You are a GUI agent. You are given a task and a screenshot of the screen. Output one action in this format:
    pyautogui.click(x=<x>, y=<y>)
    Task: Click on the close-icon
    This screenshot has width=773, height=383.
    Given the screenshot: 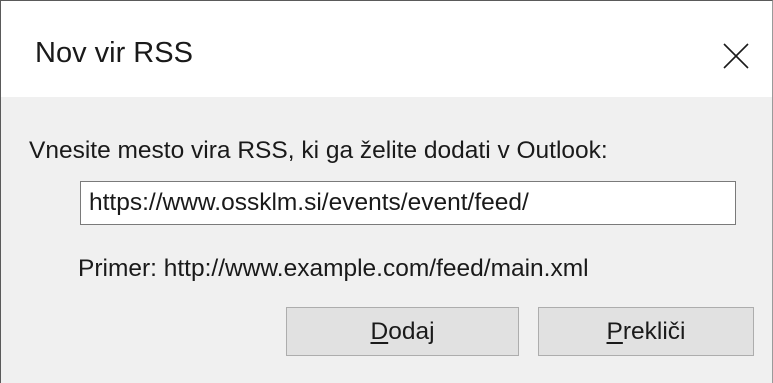 What is the action you would take?
    pyautogui.click(x=736, y=56)
    